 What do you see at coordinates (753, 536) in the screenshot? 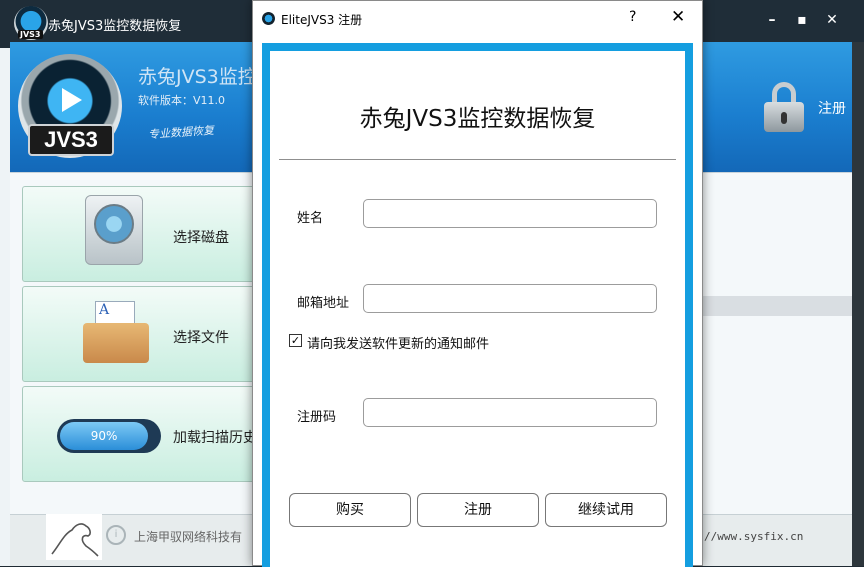
I see `website-link: //www.sysfix.cn` at bounding box center [753, 536].